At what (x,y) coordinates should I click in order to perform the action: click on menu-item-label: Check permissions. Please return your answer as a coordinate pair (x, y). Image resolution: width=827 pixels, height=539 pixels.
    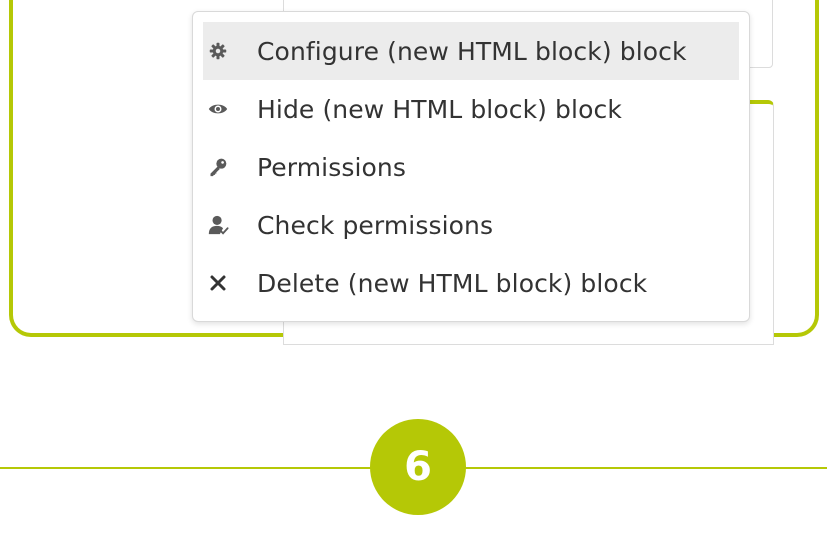
    Looking at the image, I should click on (375, 225).